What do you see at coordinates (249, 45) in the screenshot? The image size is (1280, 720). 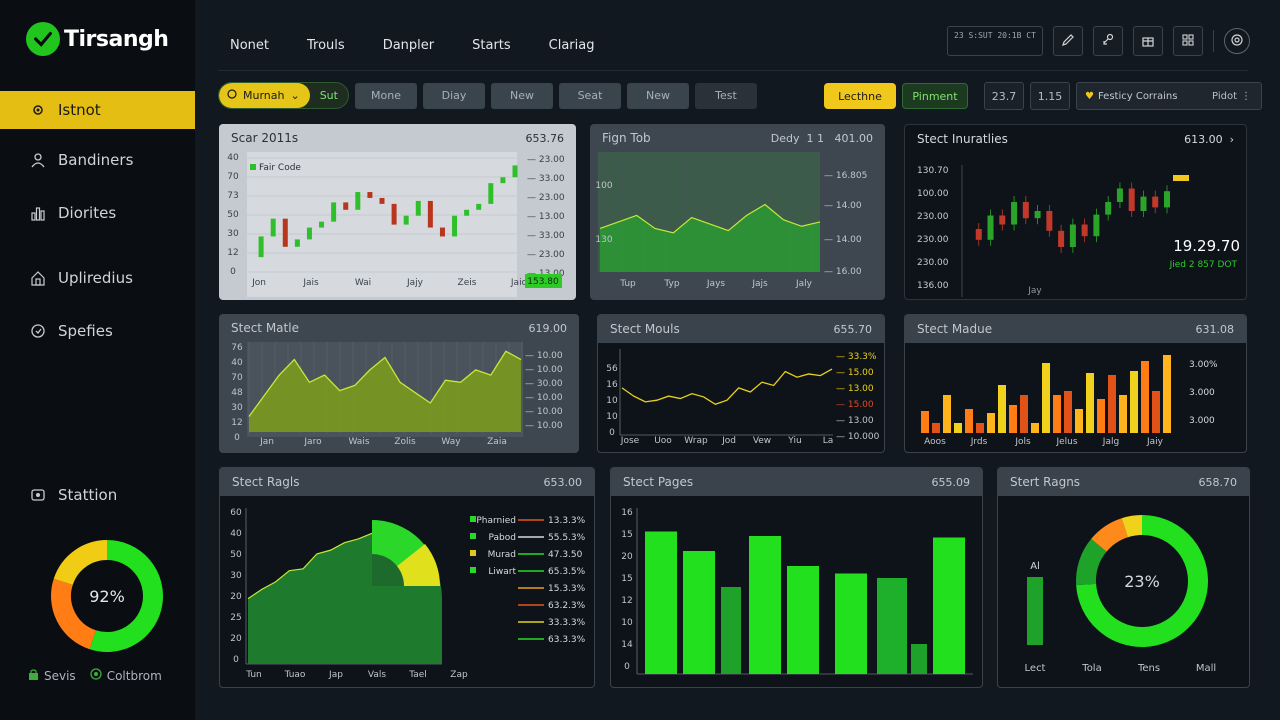 I see `topnav-item: Nonet` at bounding box center [249, 45].